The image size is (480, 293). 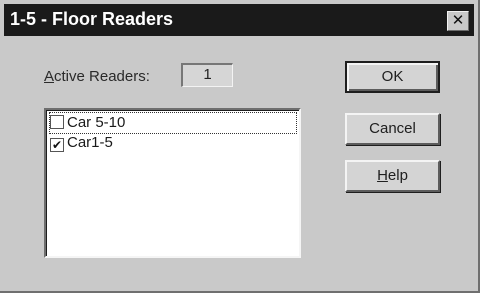 What do you see at coordinates (173, 143) in the screenshot?
I see `list-item-car1-5: ✔ Car1-5` at bounding box center [173, 143].